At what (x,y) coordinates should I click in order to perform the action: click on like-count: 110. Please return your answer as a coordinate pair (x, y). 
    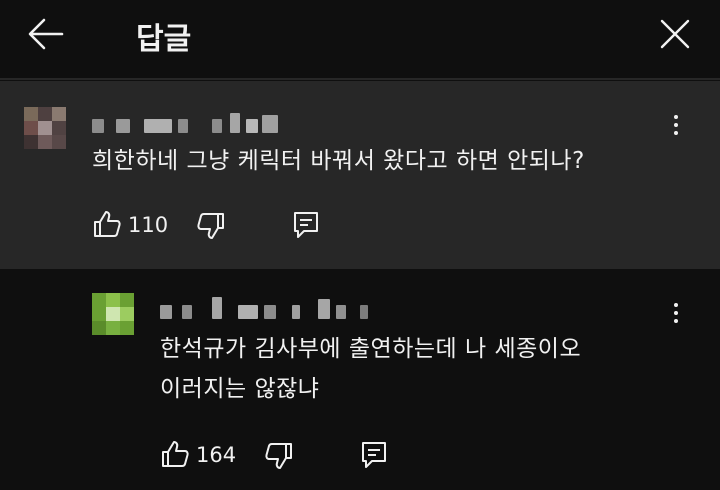
    Looking at the image, I should click on (148, 225).